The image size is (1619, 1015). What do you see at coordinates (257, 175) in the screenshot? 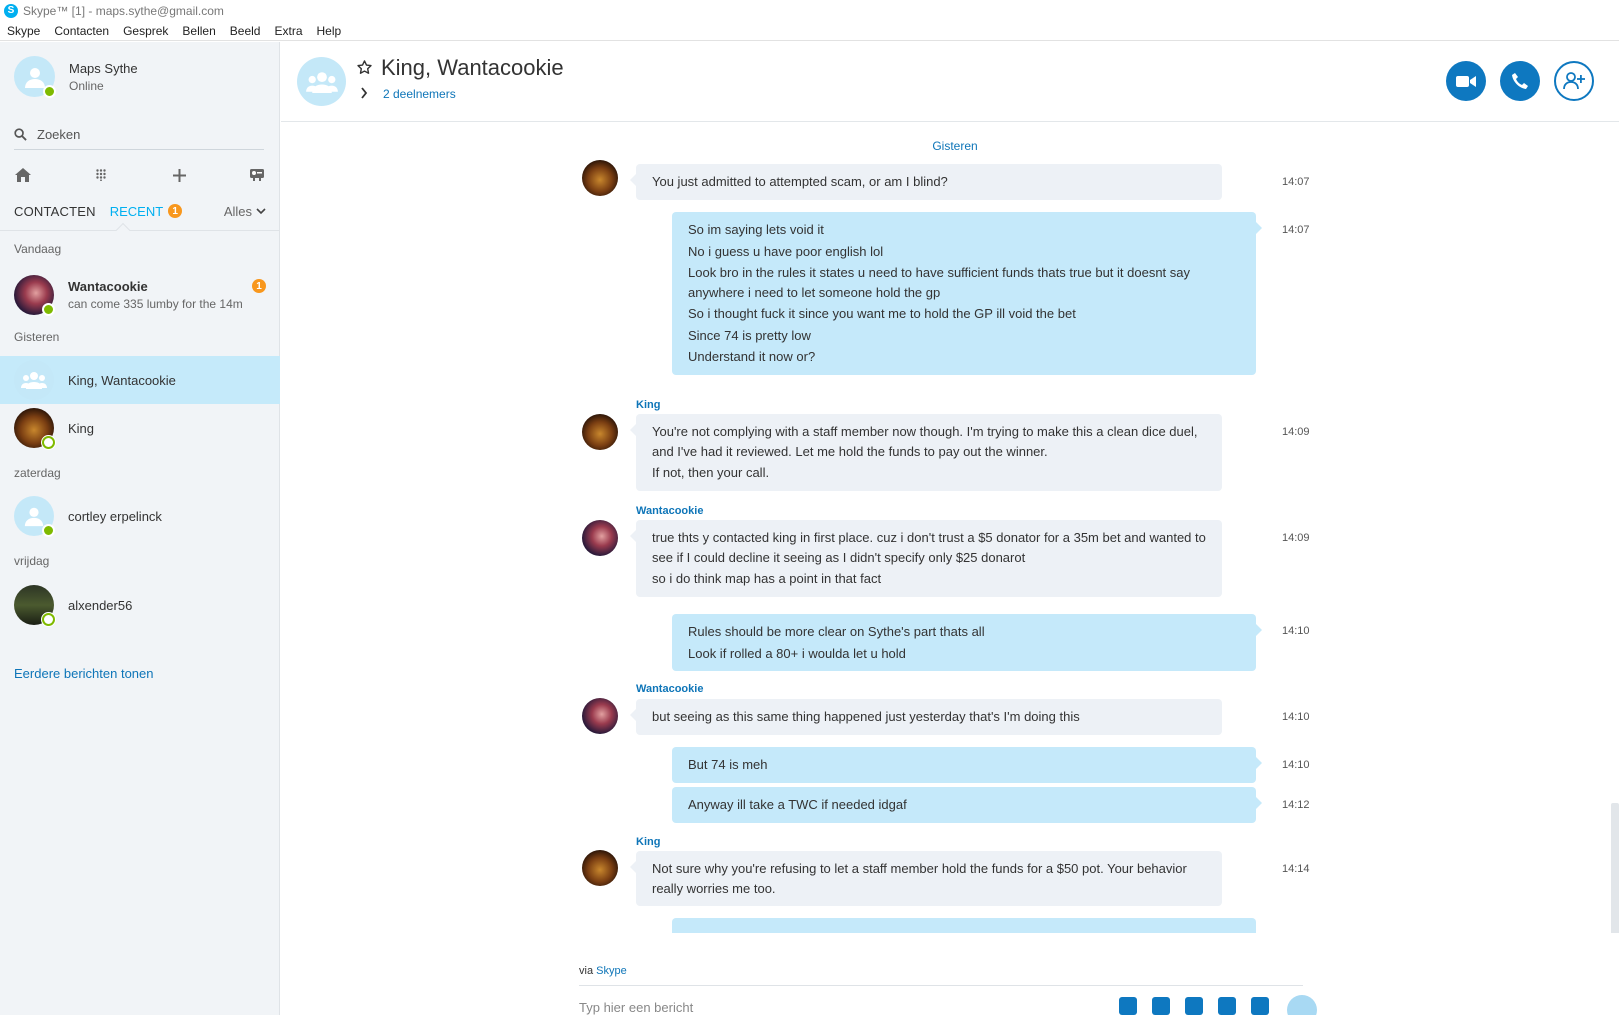
I see `contacts-card-icon` at bounding box center [257, 175].